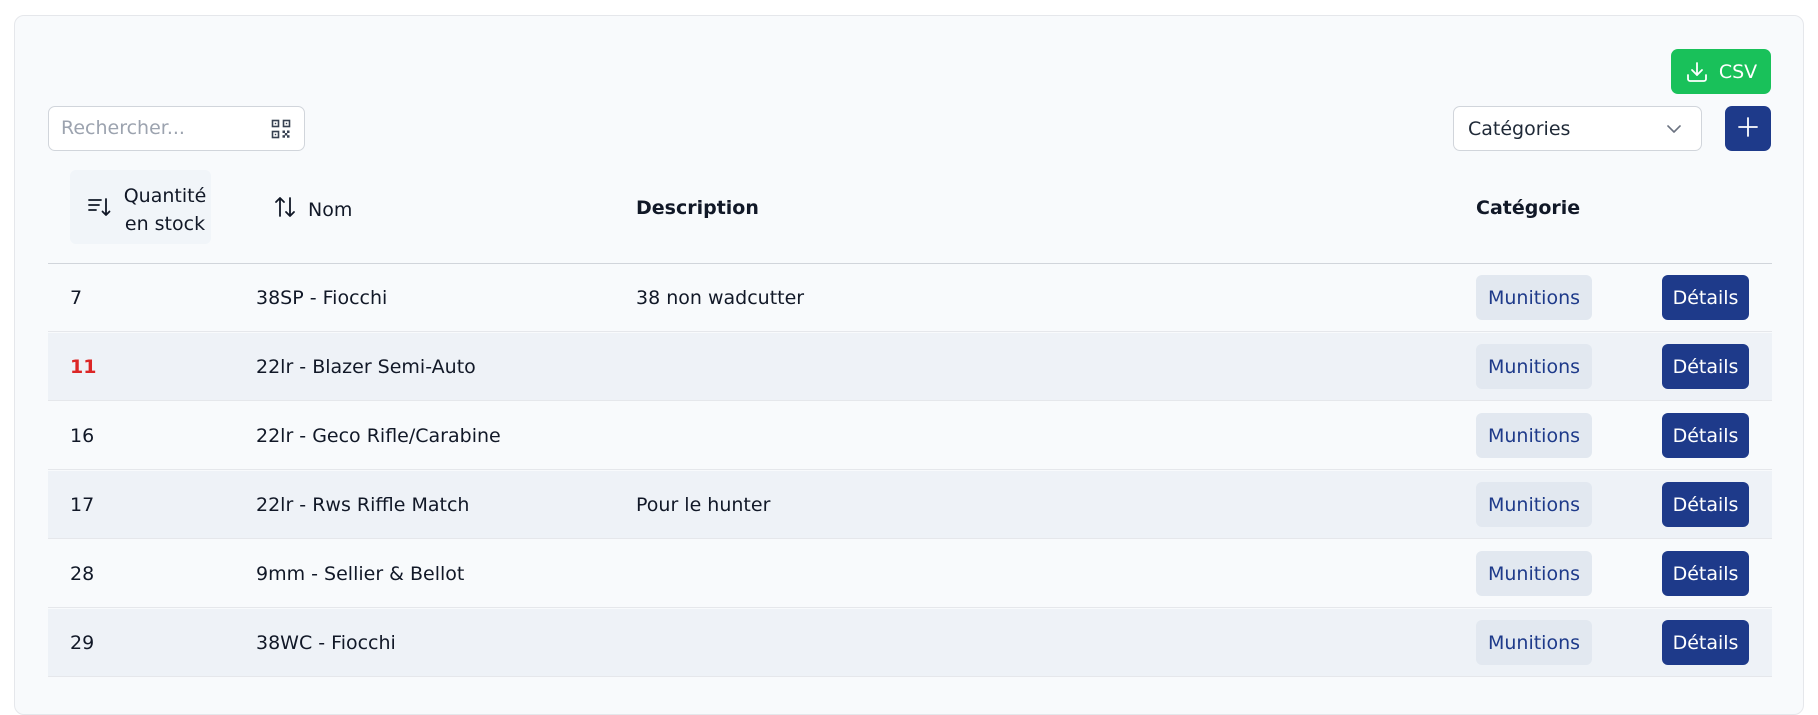 This screenshot has width=1818, height=715. I want to click on header-category: Catégorie, so click(1528, 208).